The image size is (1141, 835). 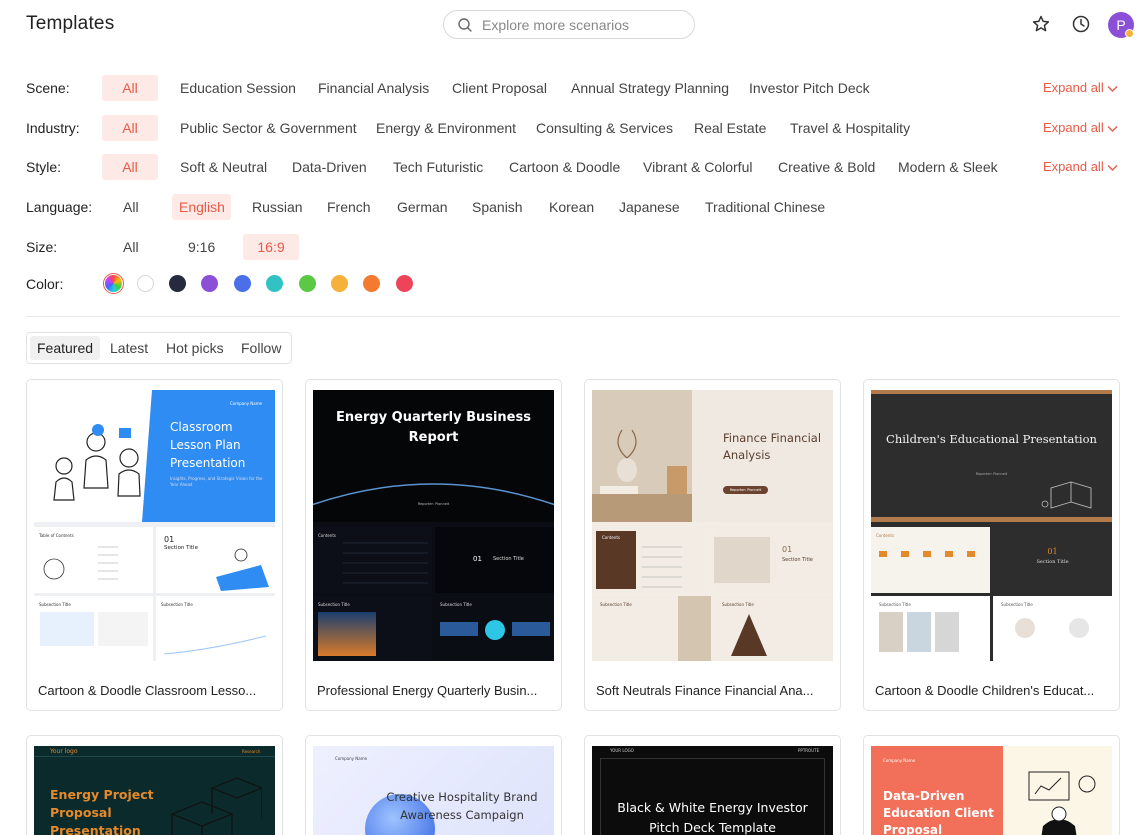 I want to click on tab-featured: Featured, so click(x=65, y=348).